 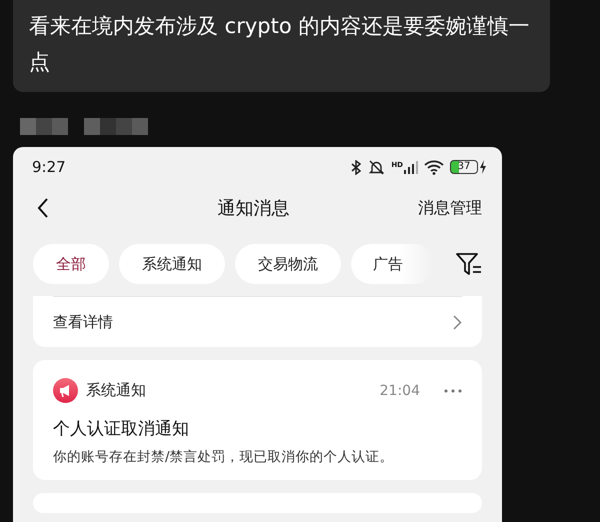 What do you see at coordinates (288, 264) in the screenshot?
I see `filter-chip: 交易物流` at bounding box center [288, 264].